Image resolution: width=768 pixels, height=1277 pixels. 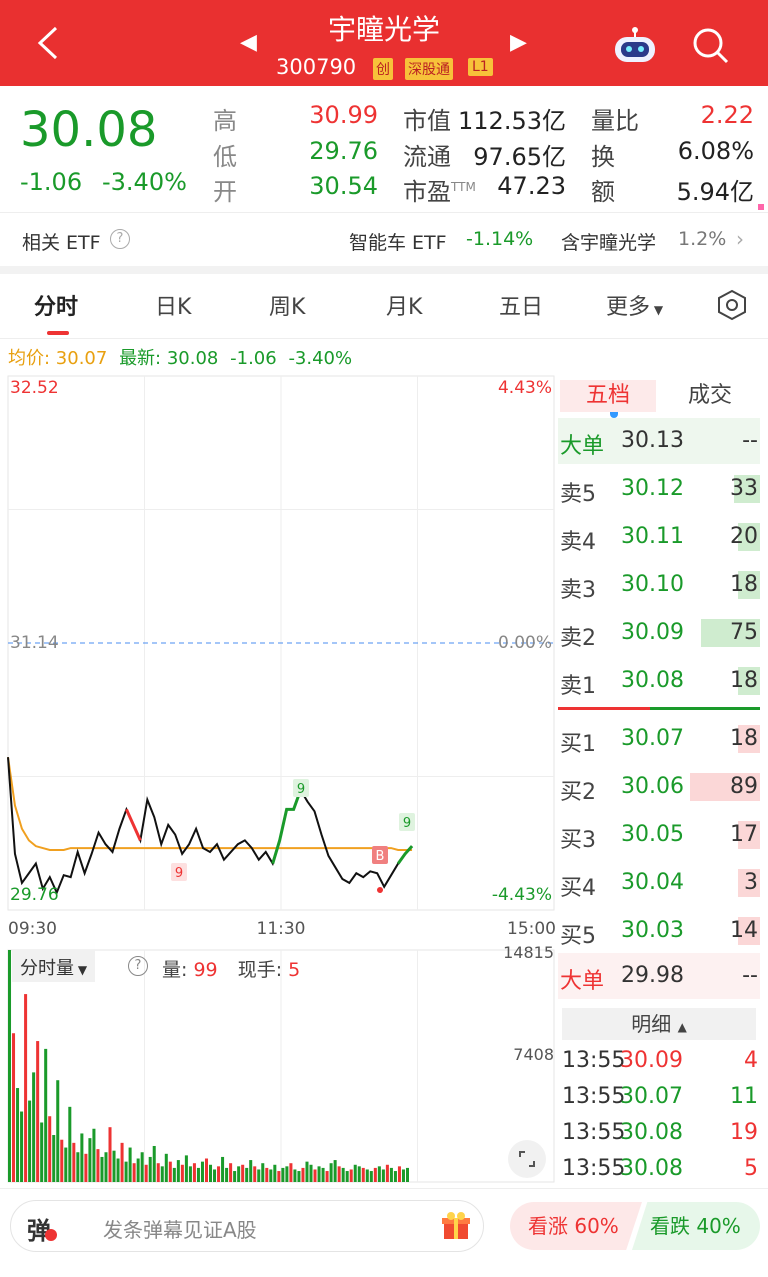 I want to click on tab-daily-k: 日K, so click(x=173, y=305).